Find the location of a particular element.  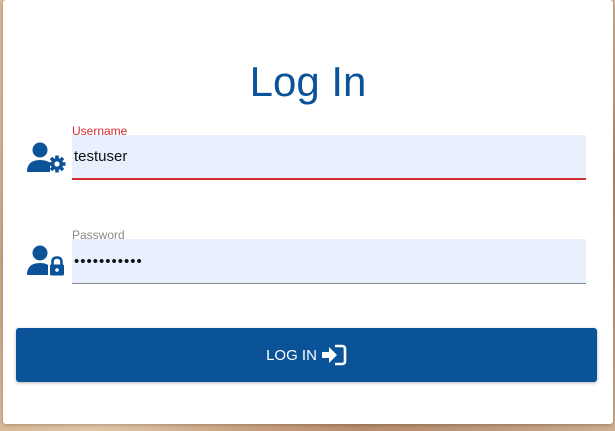

password-field: Password is located at coordinates (329, 258).